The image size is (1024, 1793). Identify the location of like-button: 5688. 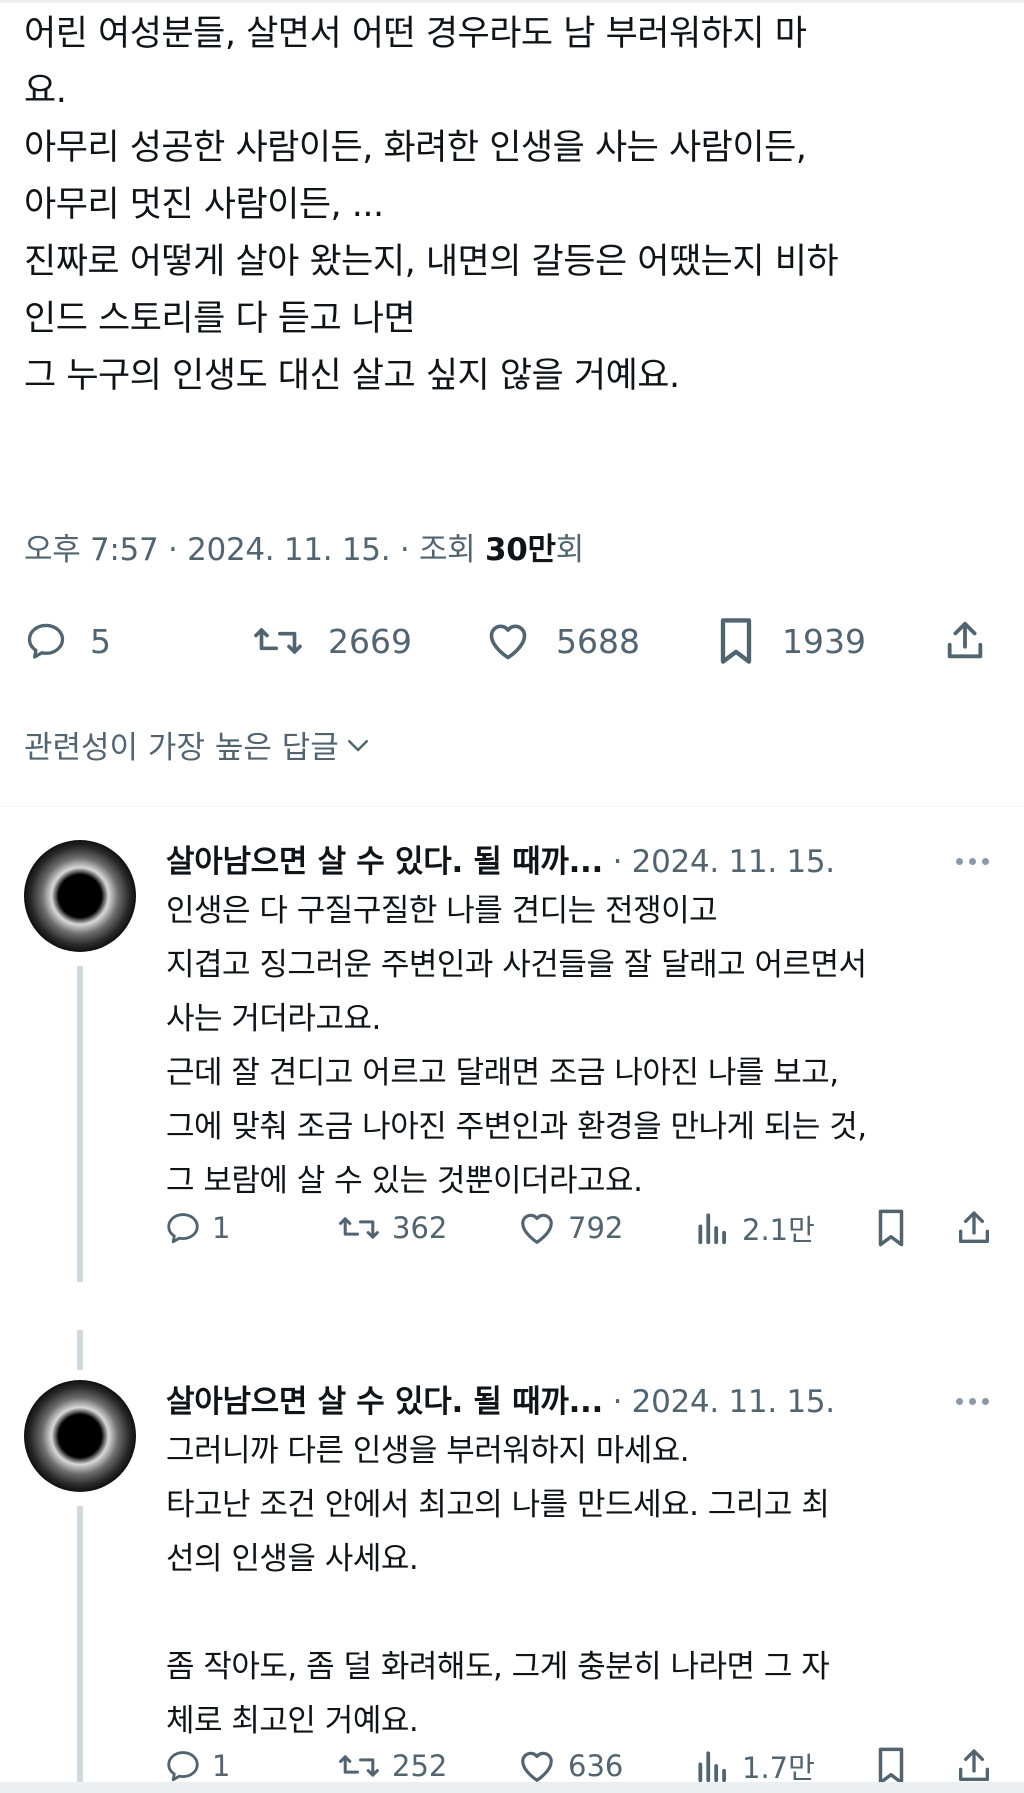
(561, 641).